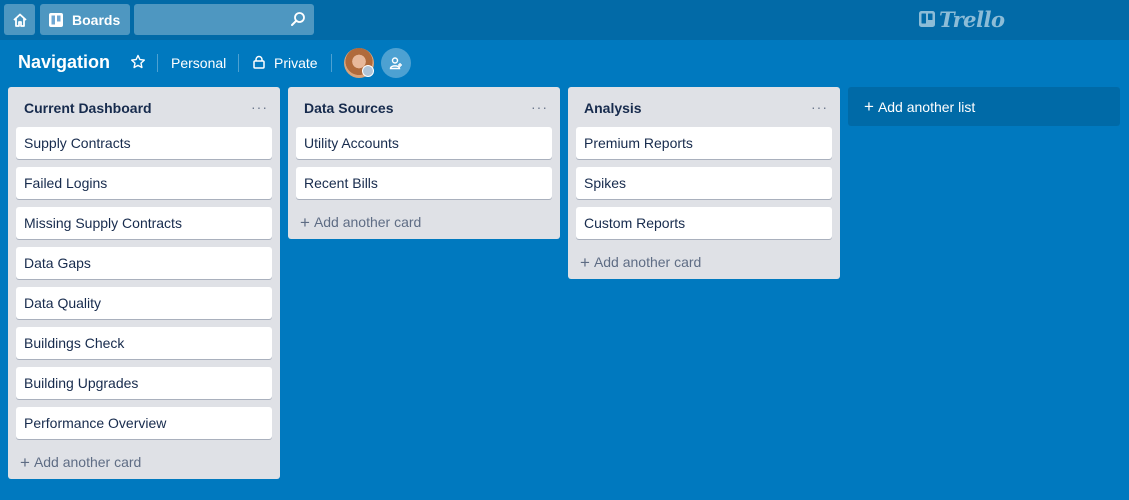 The image size is (1129, 500). I want to click on list-header: Analysis ···, so click(704, 107).